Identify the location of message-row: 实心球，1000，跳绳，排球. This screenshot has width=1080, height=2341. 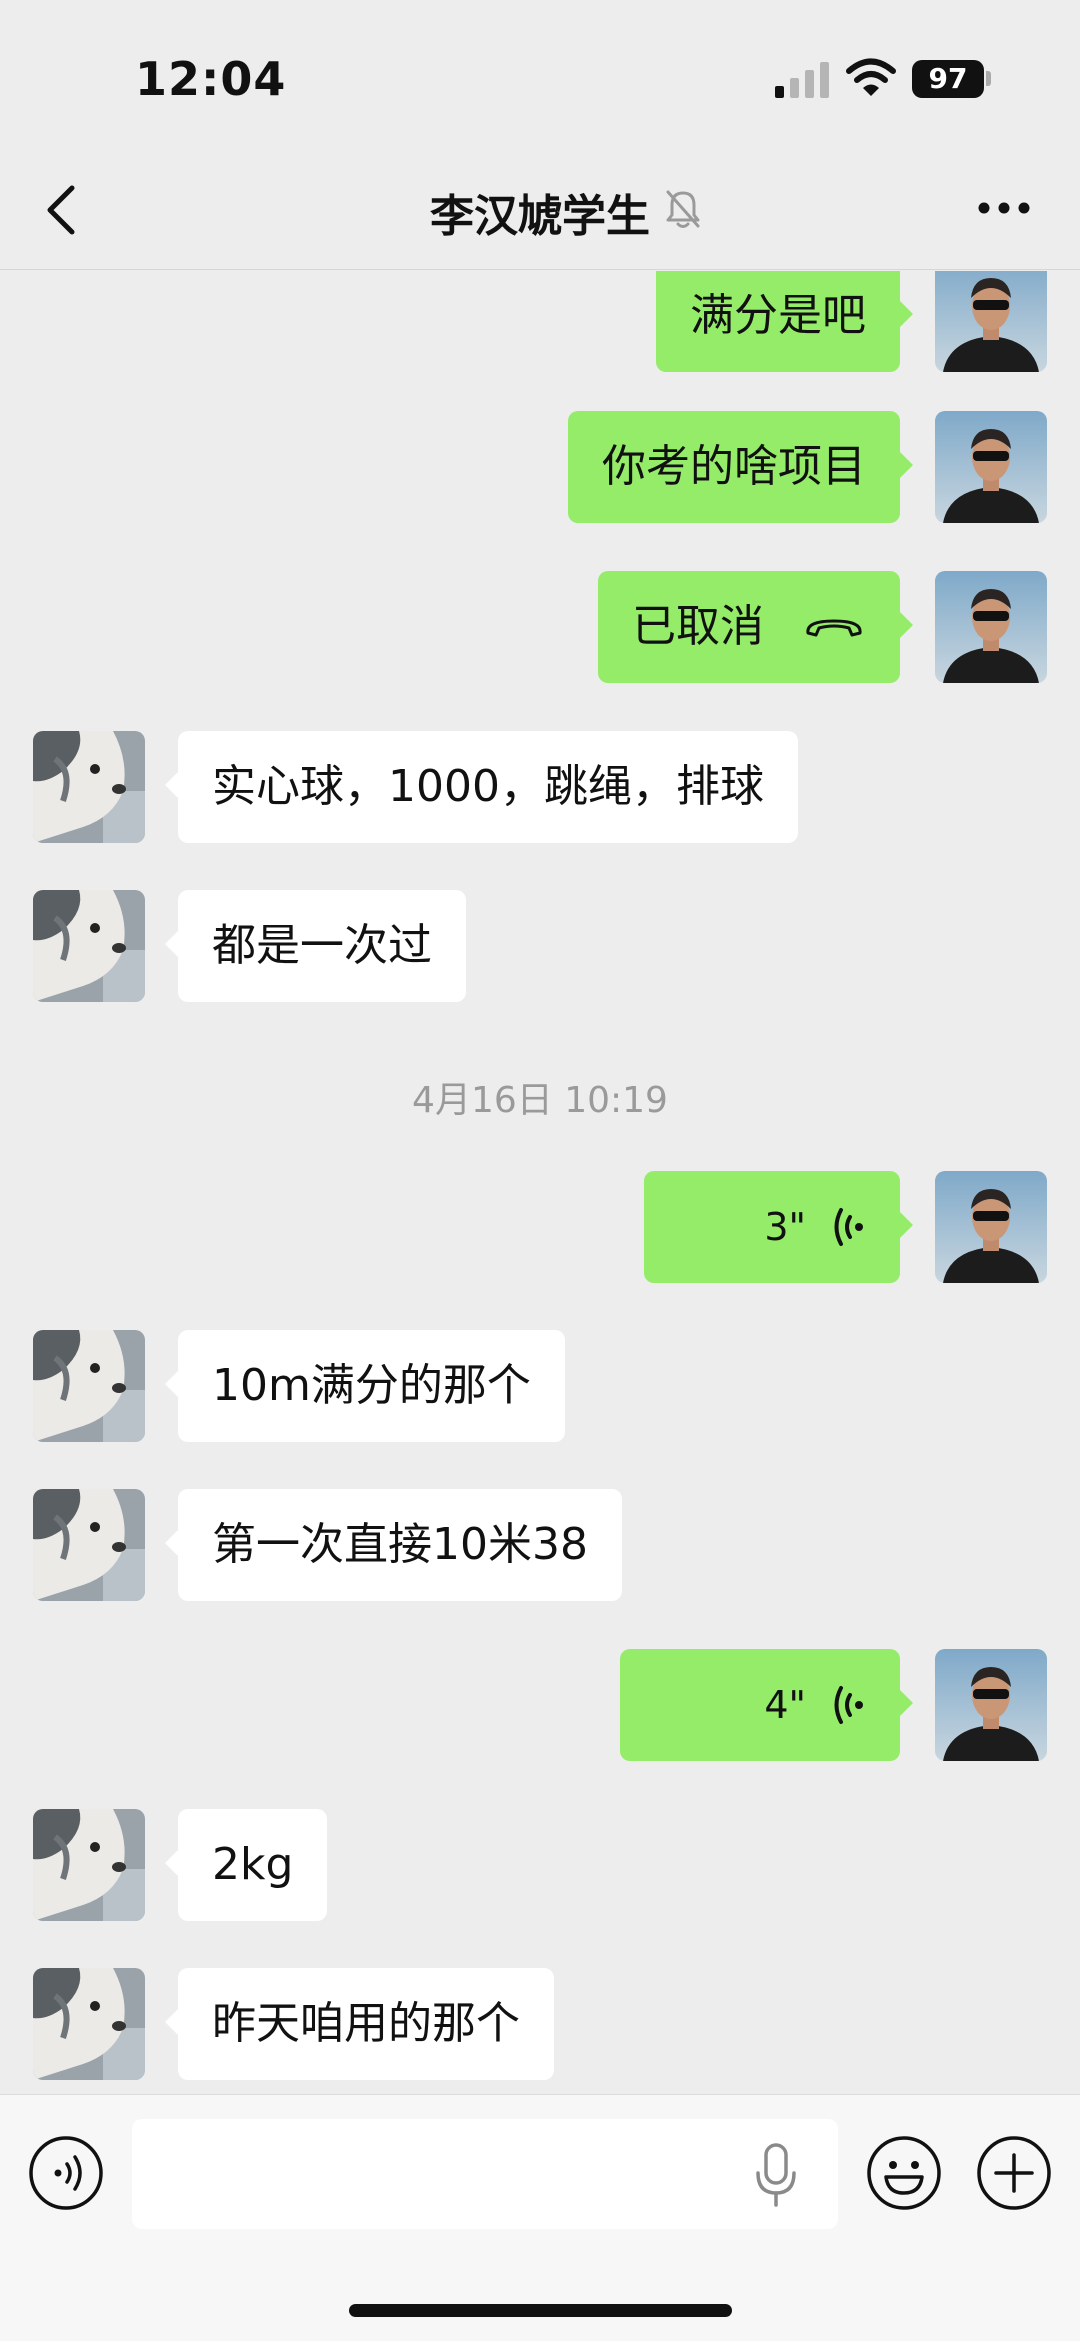
(540, 789).